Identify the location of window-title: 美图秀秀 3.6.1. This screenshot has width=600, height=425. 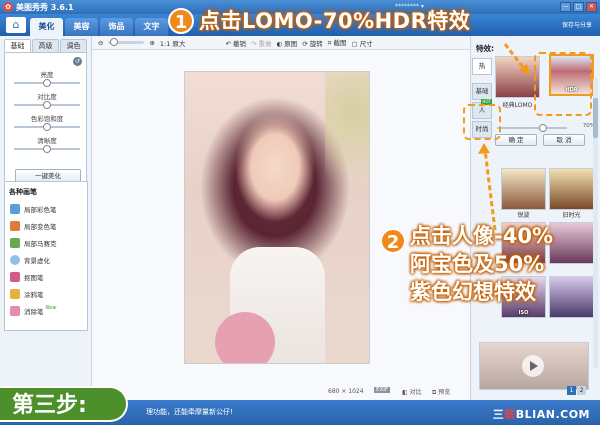
(45, 7).